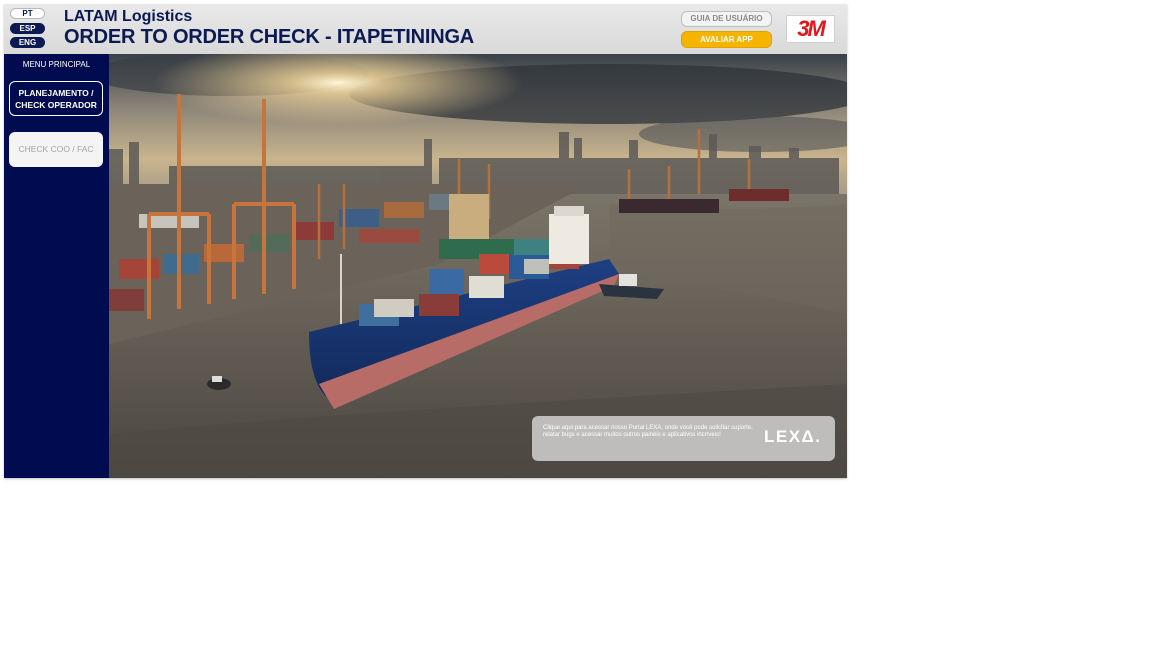 The height and width of the screenshot is (648, 1152). What do you see at coordinates (27, 28) in the screenshot?
I see `language-esp-button: ESP` at bounding box center [27, 28].